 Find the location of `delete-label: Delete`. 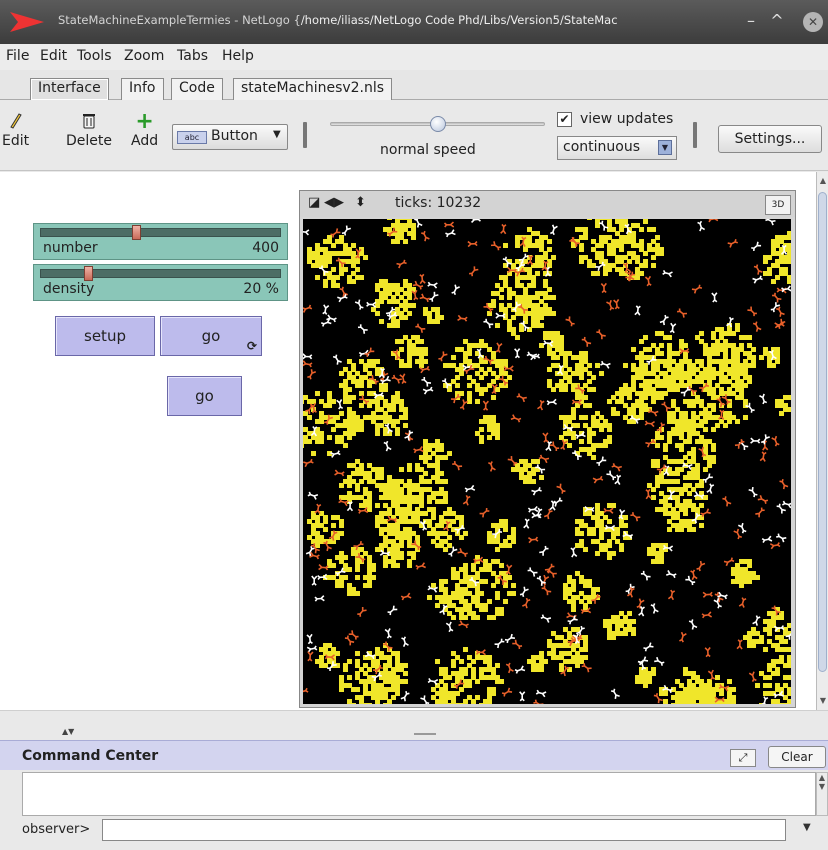

delete-label: Delete is located at coordinates (89, 141).